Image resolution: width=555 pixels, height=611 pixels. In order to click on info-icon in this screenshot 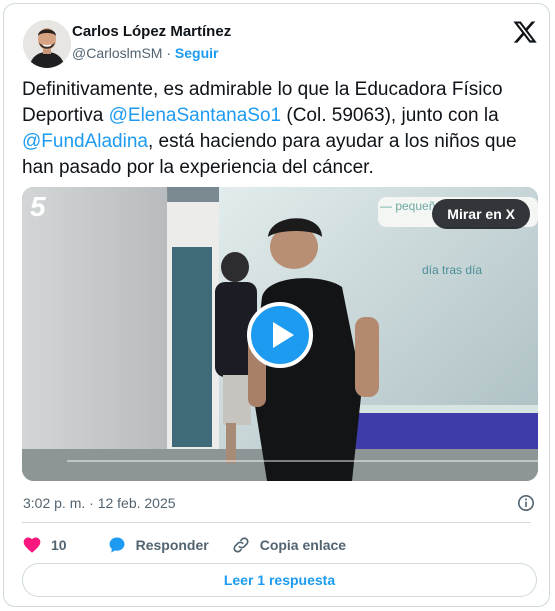, I will do `click(526, 503)`.